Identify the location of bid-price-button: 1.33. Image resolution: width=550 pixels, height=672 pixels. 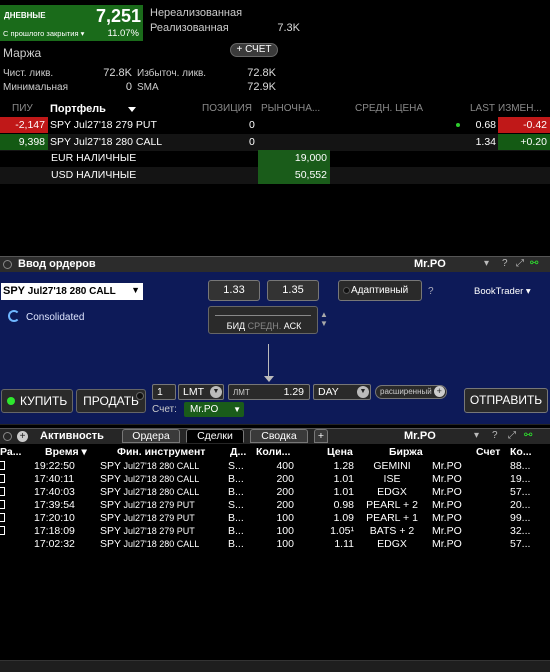
(234, 290).